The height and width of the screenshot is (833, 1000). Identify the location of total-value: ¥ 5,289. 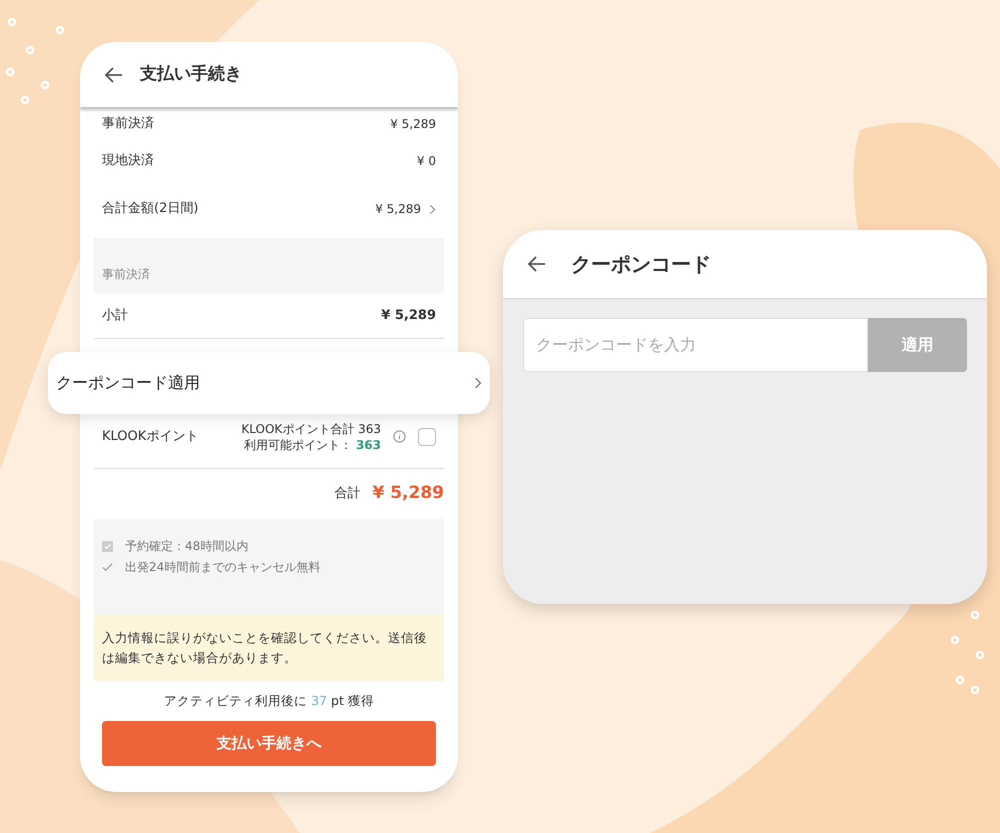
(408, 494).